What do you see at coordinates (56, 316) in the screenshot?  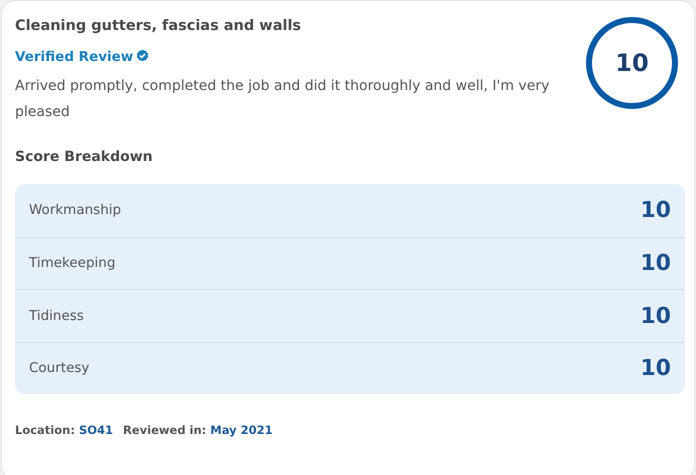 I see `score-category: Tidiness` at bounding box center [56, 316].